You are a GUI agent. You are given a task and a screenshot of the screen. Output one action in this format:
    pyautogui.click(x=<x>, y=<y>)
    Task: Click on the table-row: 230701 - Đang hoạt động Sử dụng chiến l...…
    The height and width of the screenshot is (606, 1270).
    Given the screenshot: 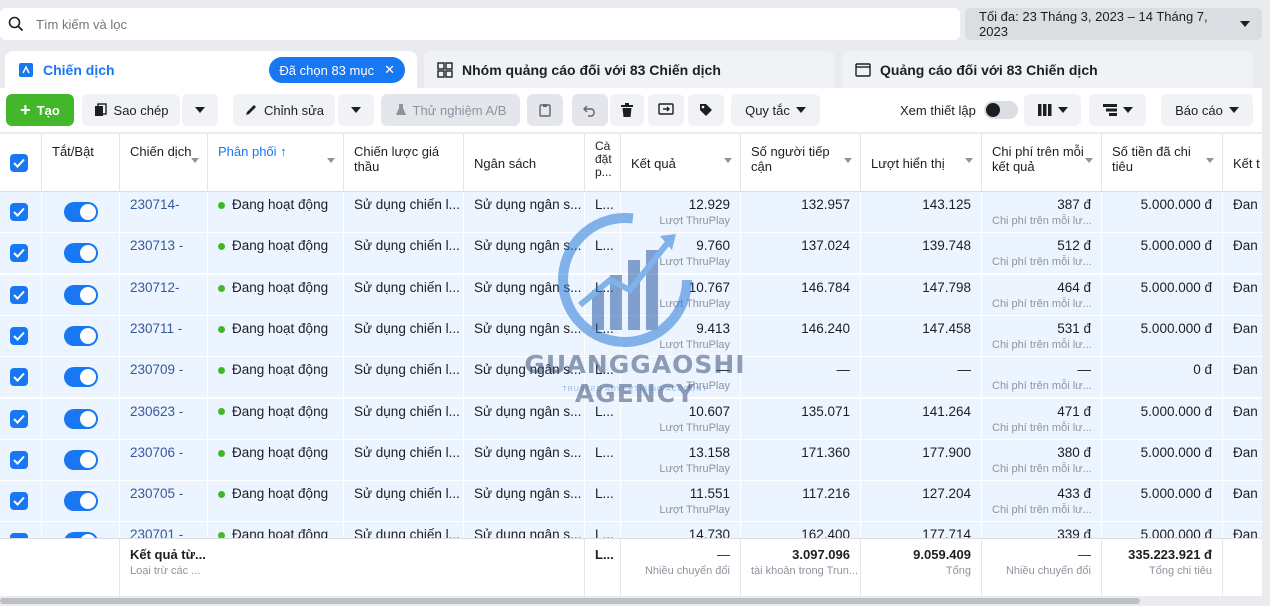 What is the action you would take?
    pyautogui.click(x=631, y=530)
    